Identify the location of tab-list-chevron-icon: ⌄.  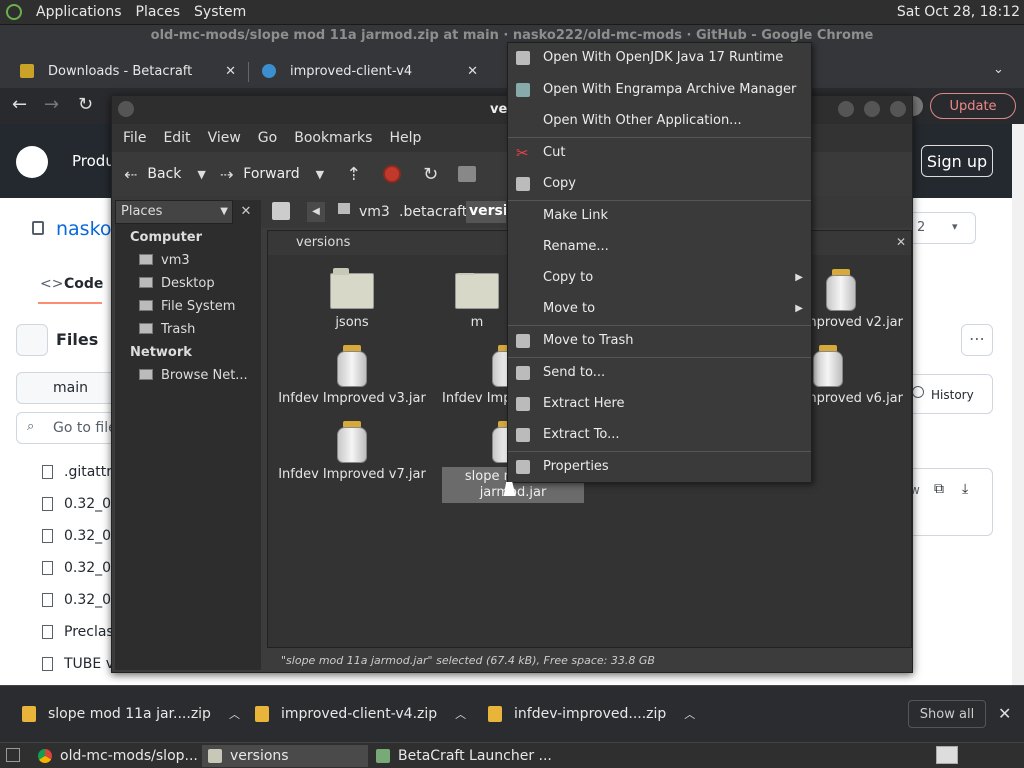
(998, 69).